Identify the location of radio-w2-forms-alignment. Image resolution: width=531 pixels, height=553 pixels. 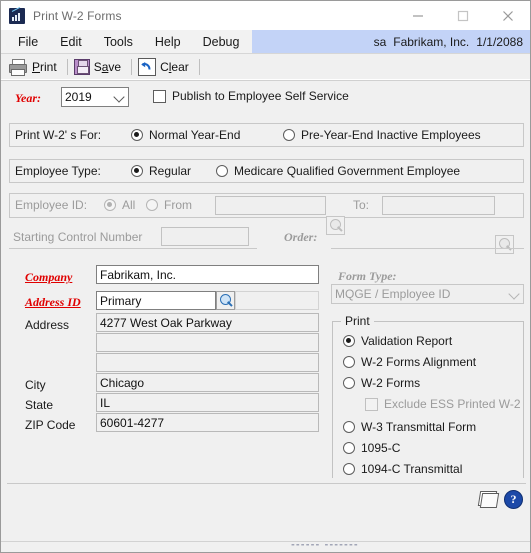
(349, 362).